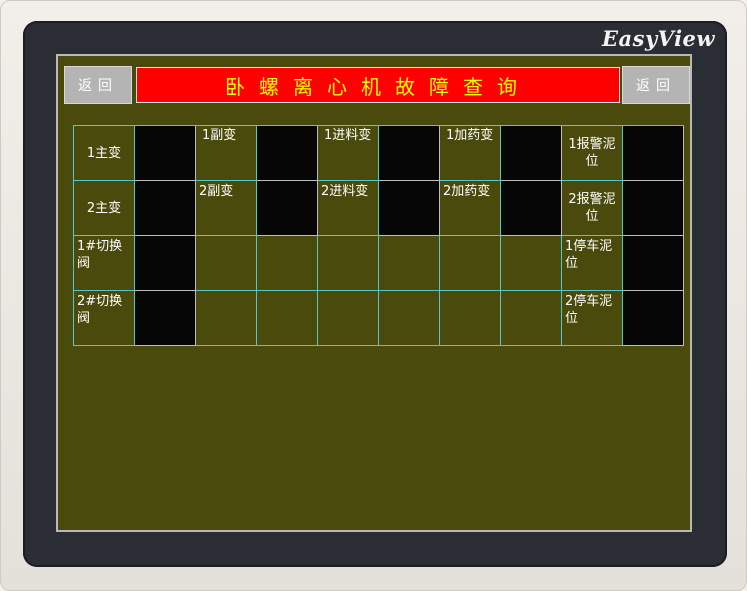 The image size is (747, 591). Describe the element at coordinates (592, 153) in the screenshot. I see `label-alarm-mud-level-1: 1报警泥位` at that location.